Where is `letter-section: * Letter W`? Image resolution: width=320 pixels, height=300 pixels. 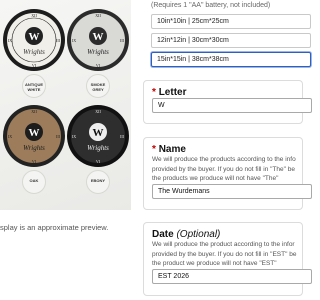
letter-section: * Letter W is located at coordinates (227, 102).